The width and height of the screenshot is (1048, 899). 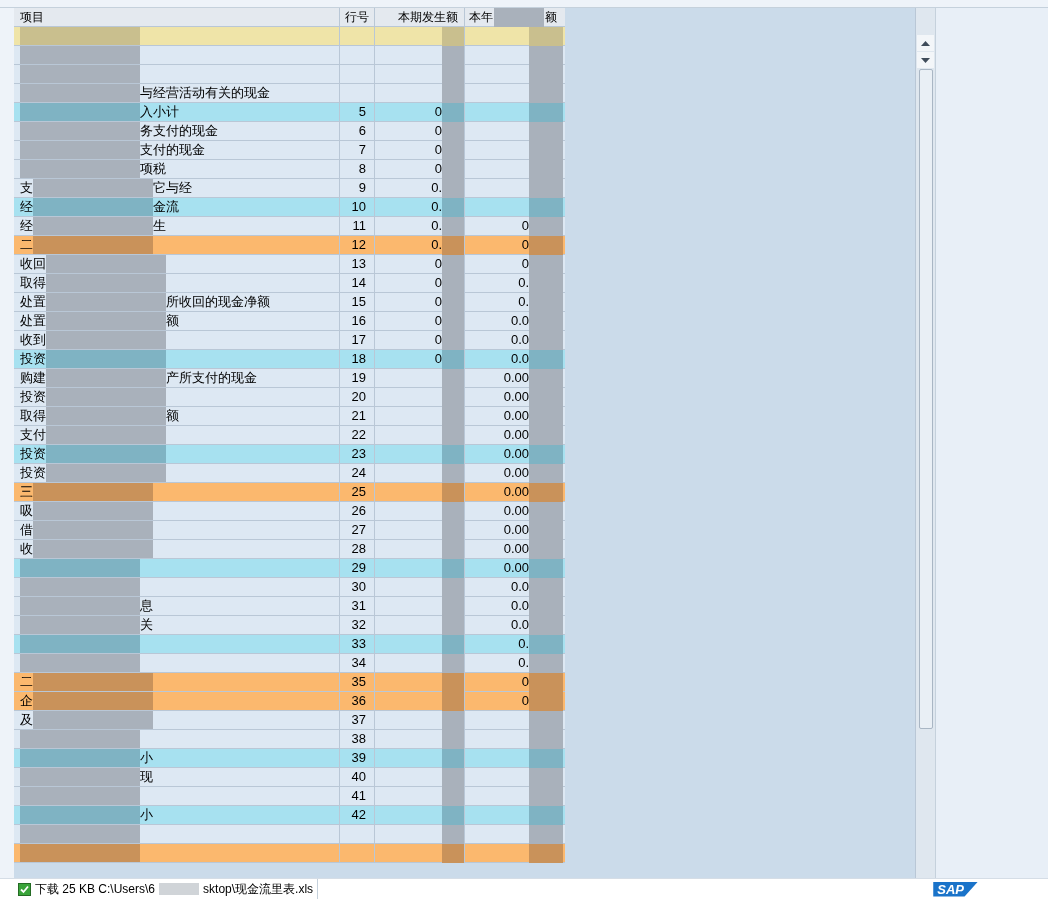 What do you see at coordinates (358, 701) in the screenshot?
I see `line-number: 36` at bounding box center [358, 701].